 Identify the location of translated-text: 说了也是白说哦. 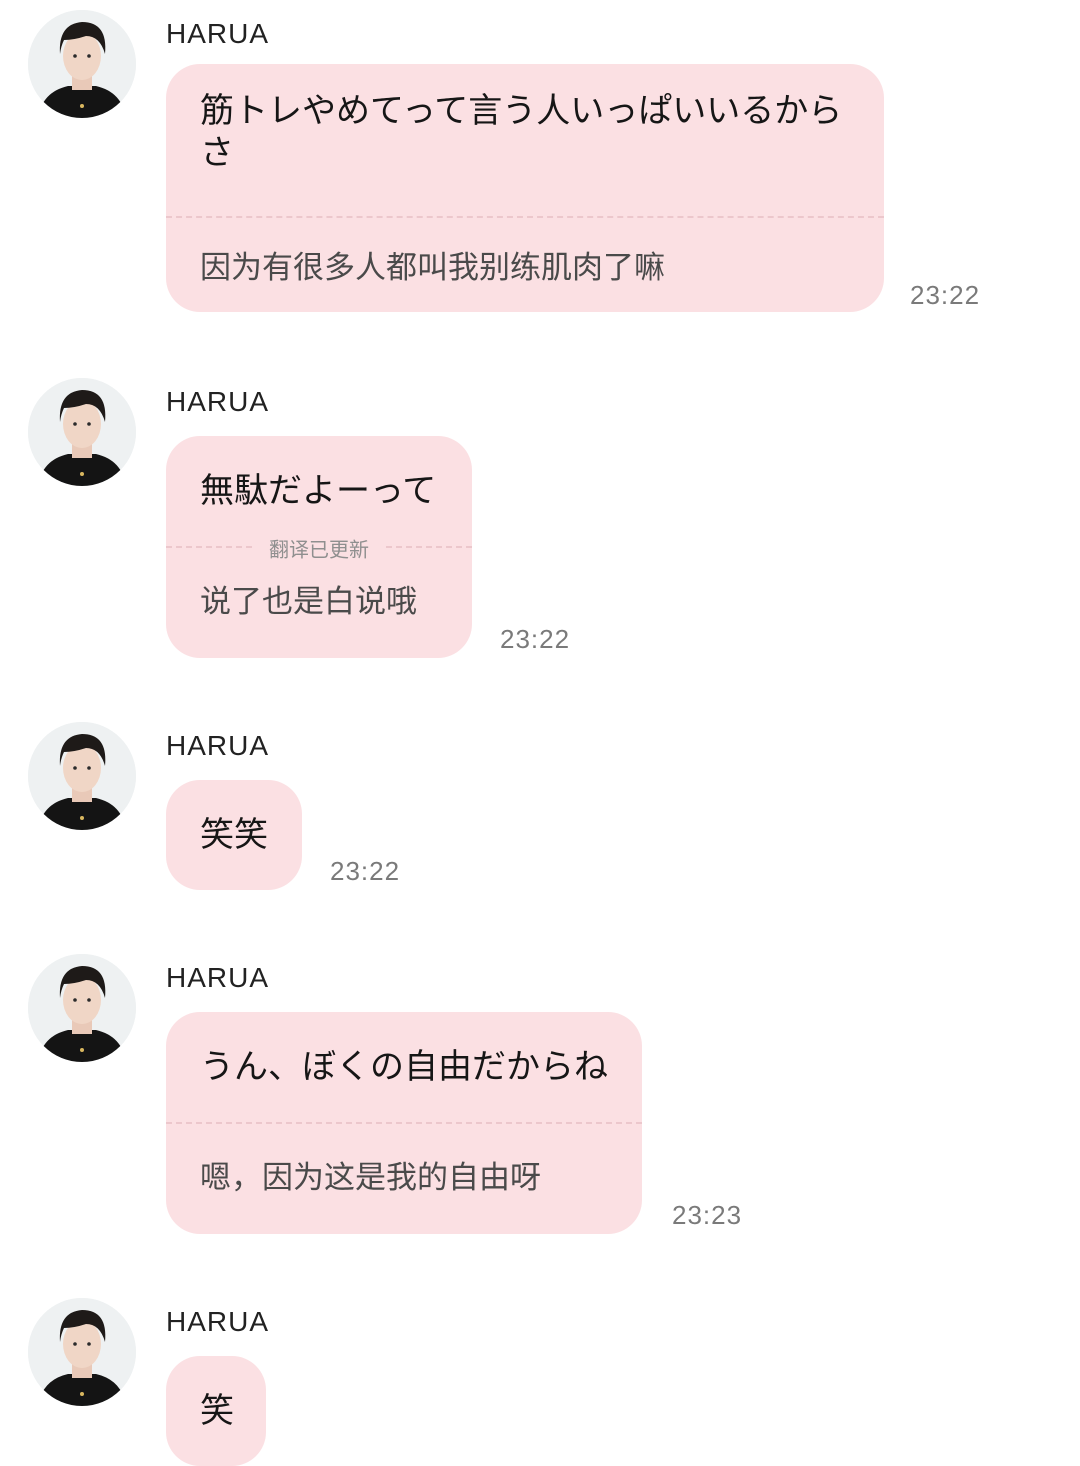
(308, 602).